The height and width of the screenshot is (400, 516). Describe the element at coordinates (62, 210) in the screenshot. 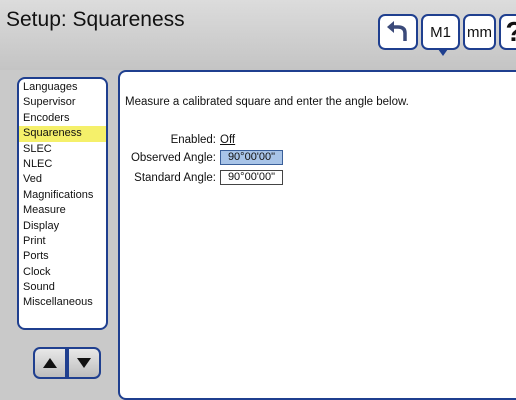

I see `sidebar-item-measure: Measure` at that location.